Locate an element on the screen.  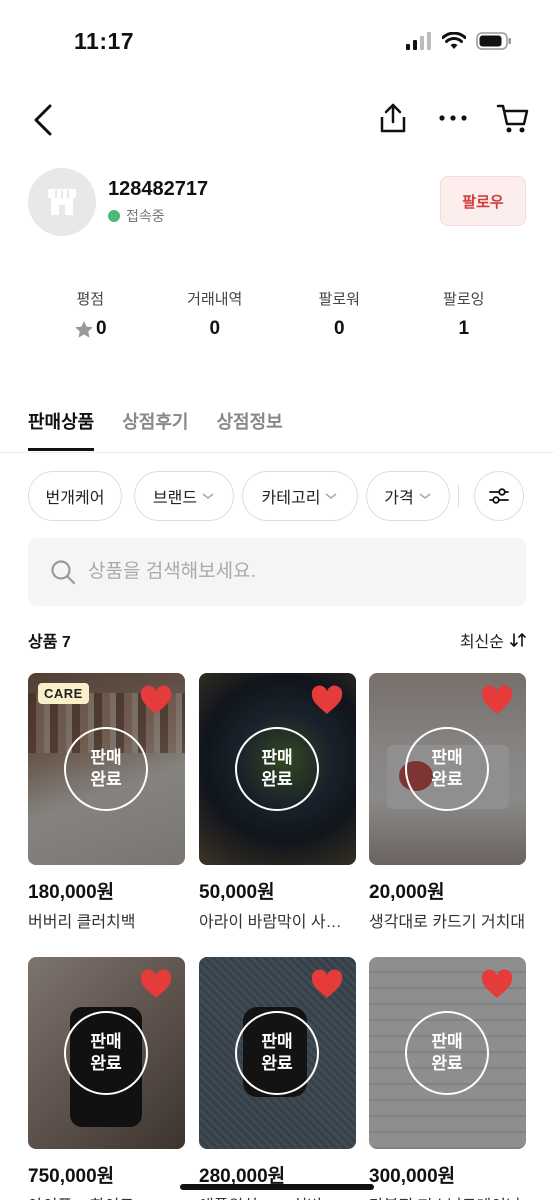
shop-stats: 평점 0 거래내역 0 팔로워 0 팔로잉 1 is located at coordinates (277, 314).